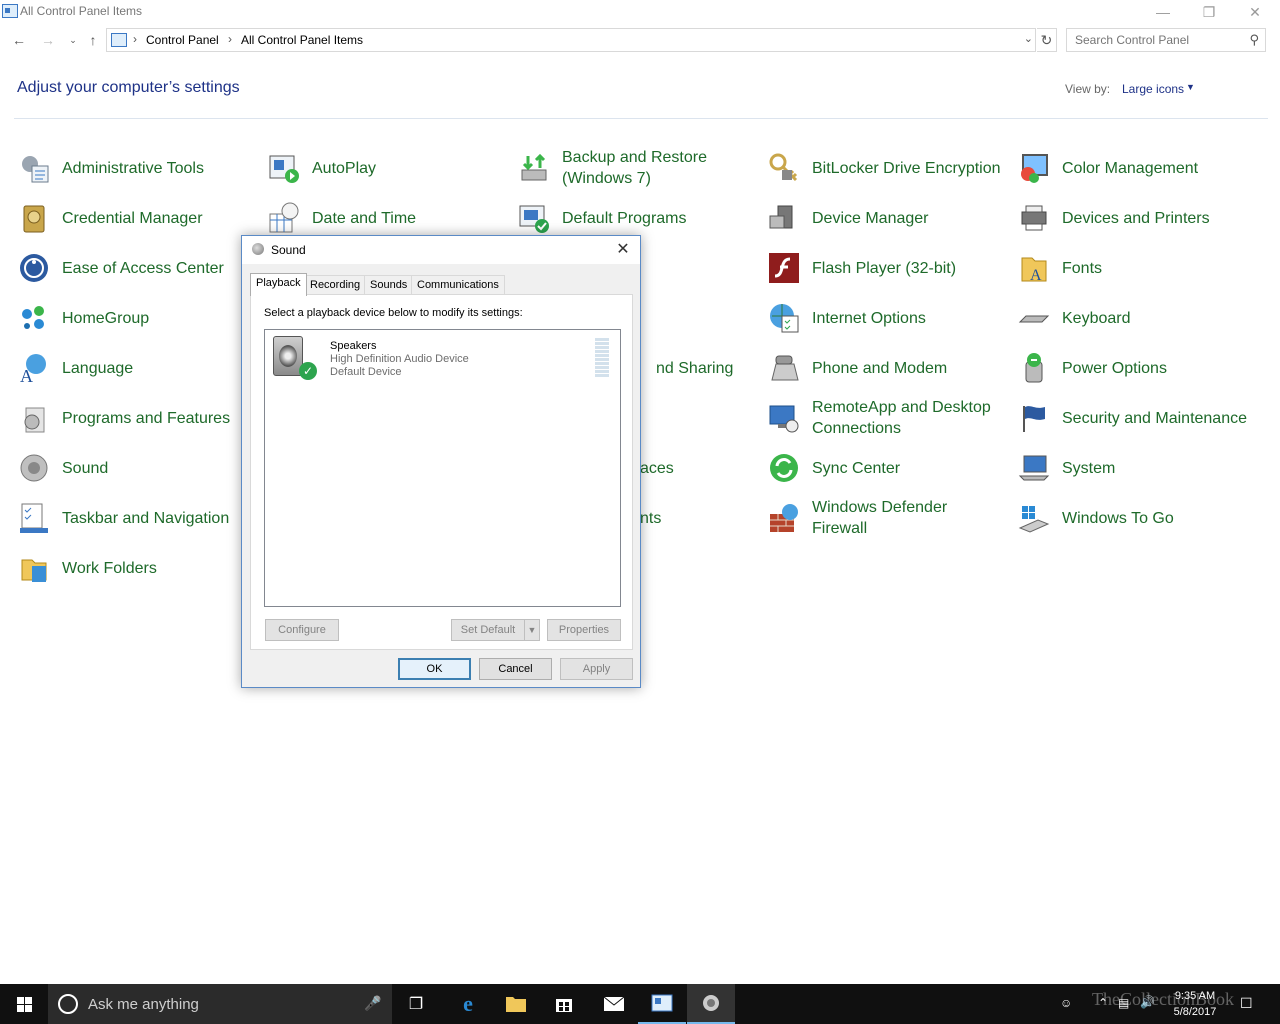  Describe the element at coordinates (1195, 996) in the screenshot. I see `clock-time: 9:35 AM` at that location.